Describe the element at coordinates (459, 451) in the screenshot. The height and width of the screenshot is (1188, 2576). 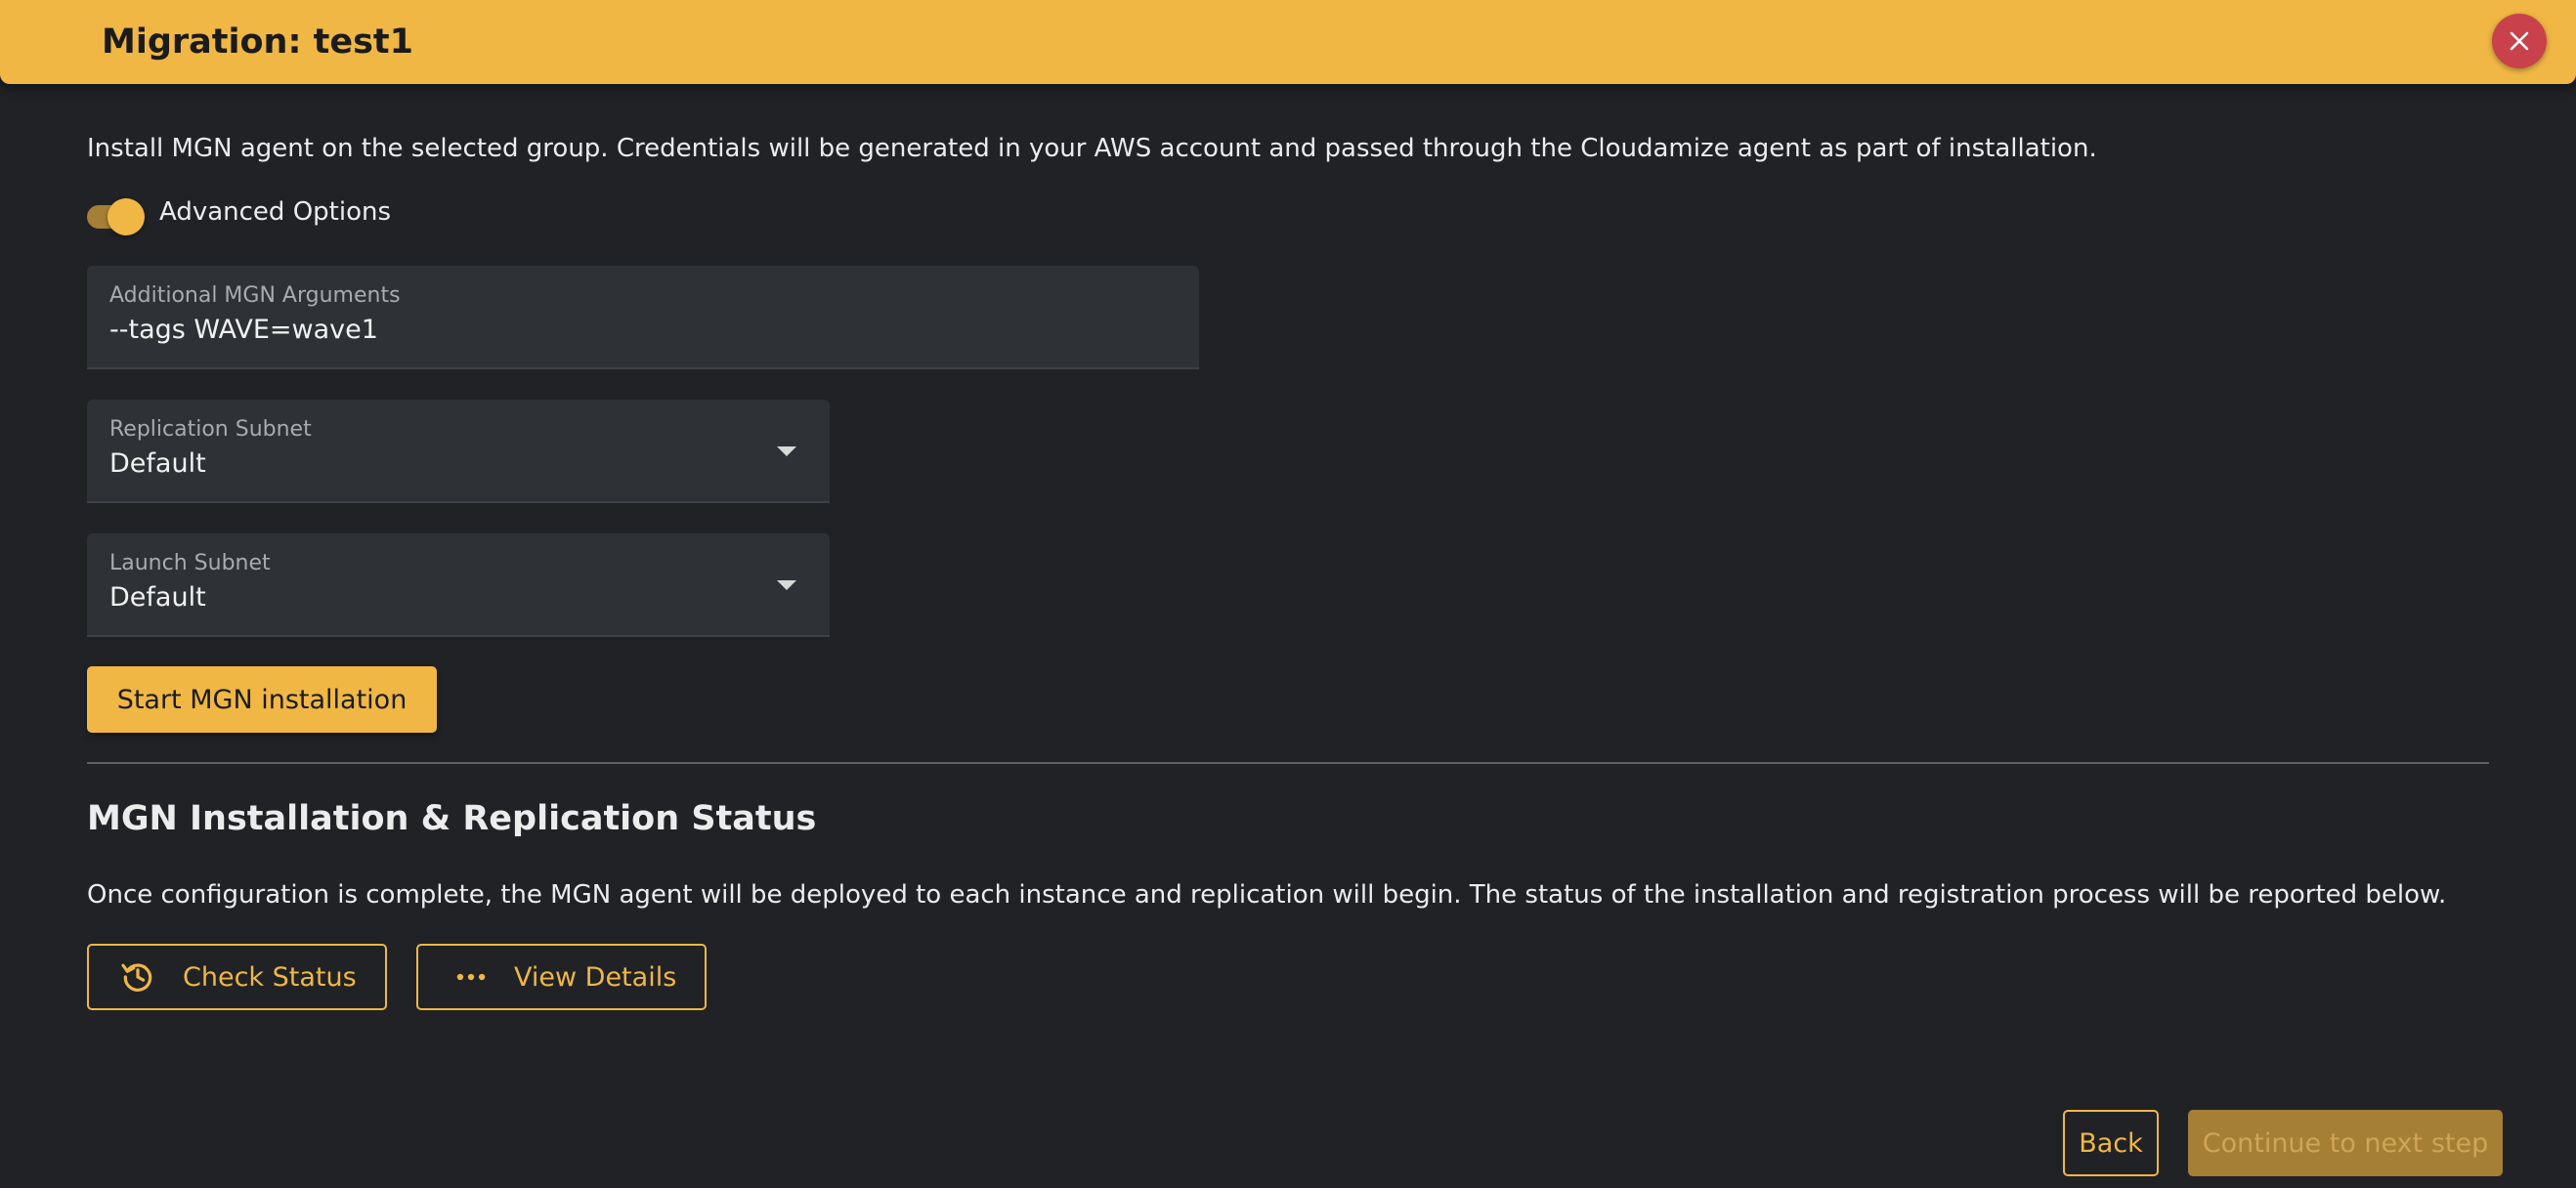
I see `replication-subnet-select: Replication Subnet Default` at that location.